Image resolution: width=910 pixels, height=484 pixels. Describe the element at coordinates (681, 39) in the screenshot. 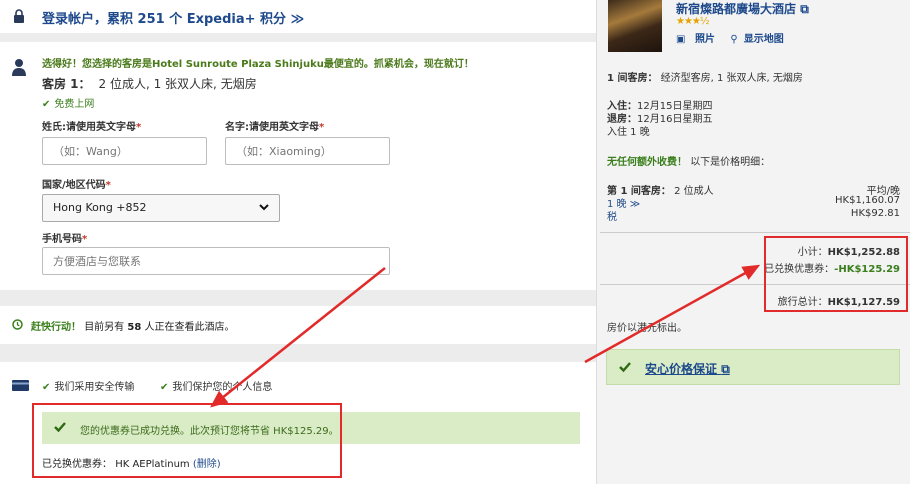

I see `image-icon: ▣` at that location.